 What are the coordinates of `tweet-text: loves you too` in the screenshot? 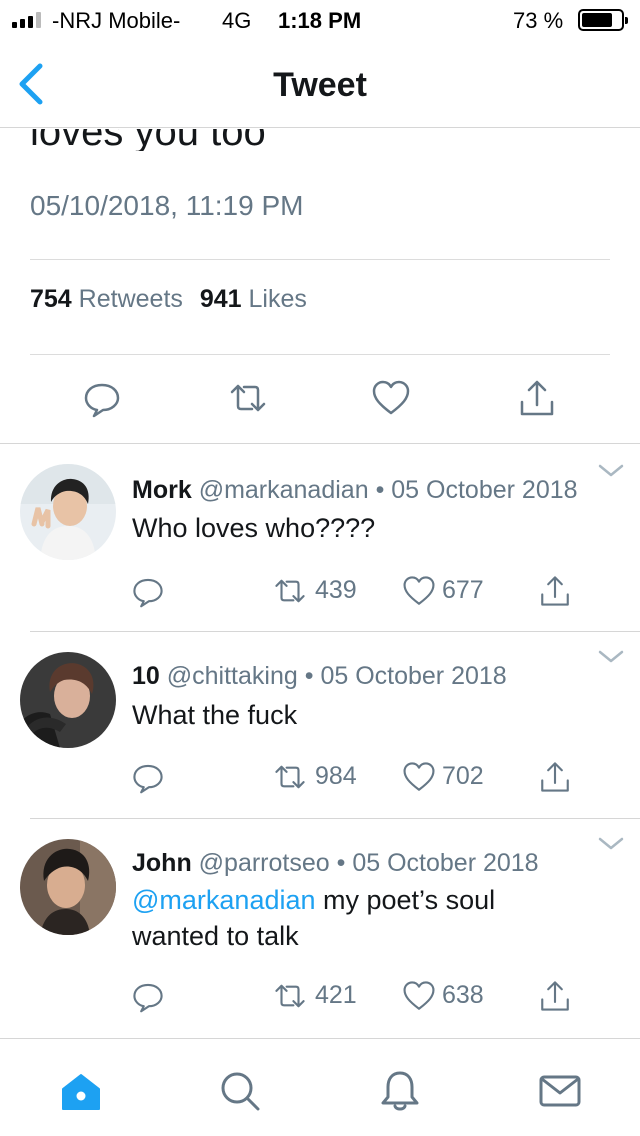 It's located at (148, 140).